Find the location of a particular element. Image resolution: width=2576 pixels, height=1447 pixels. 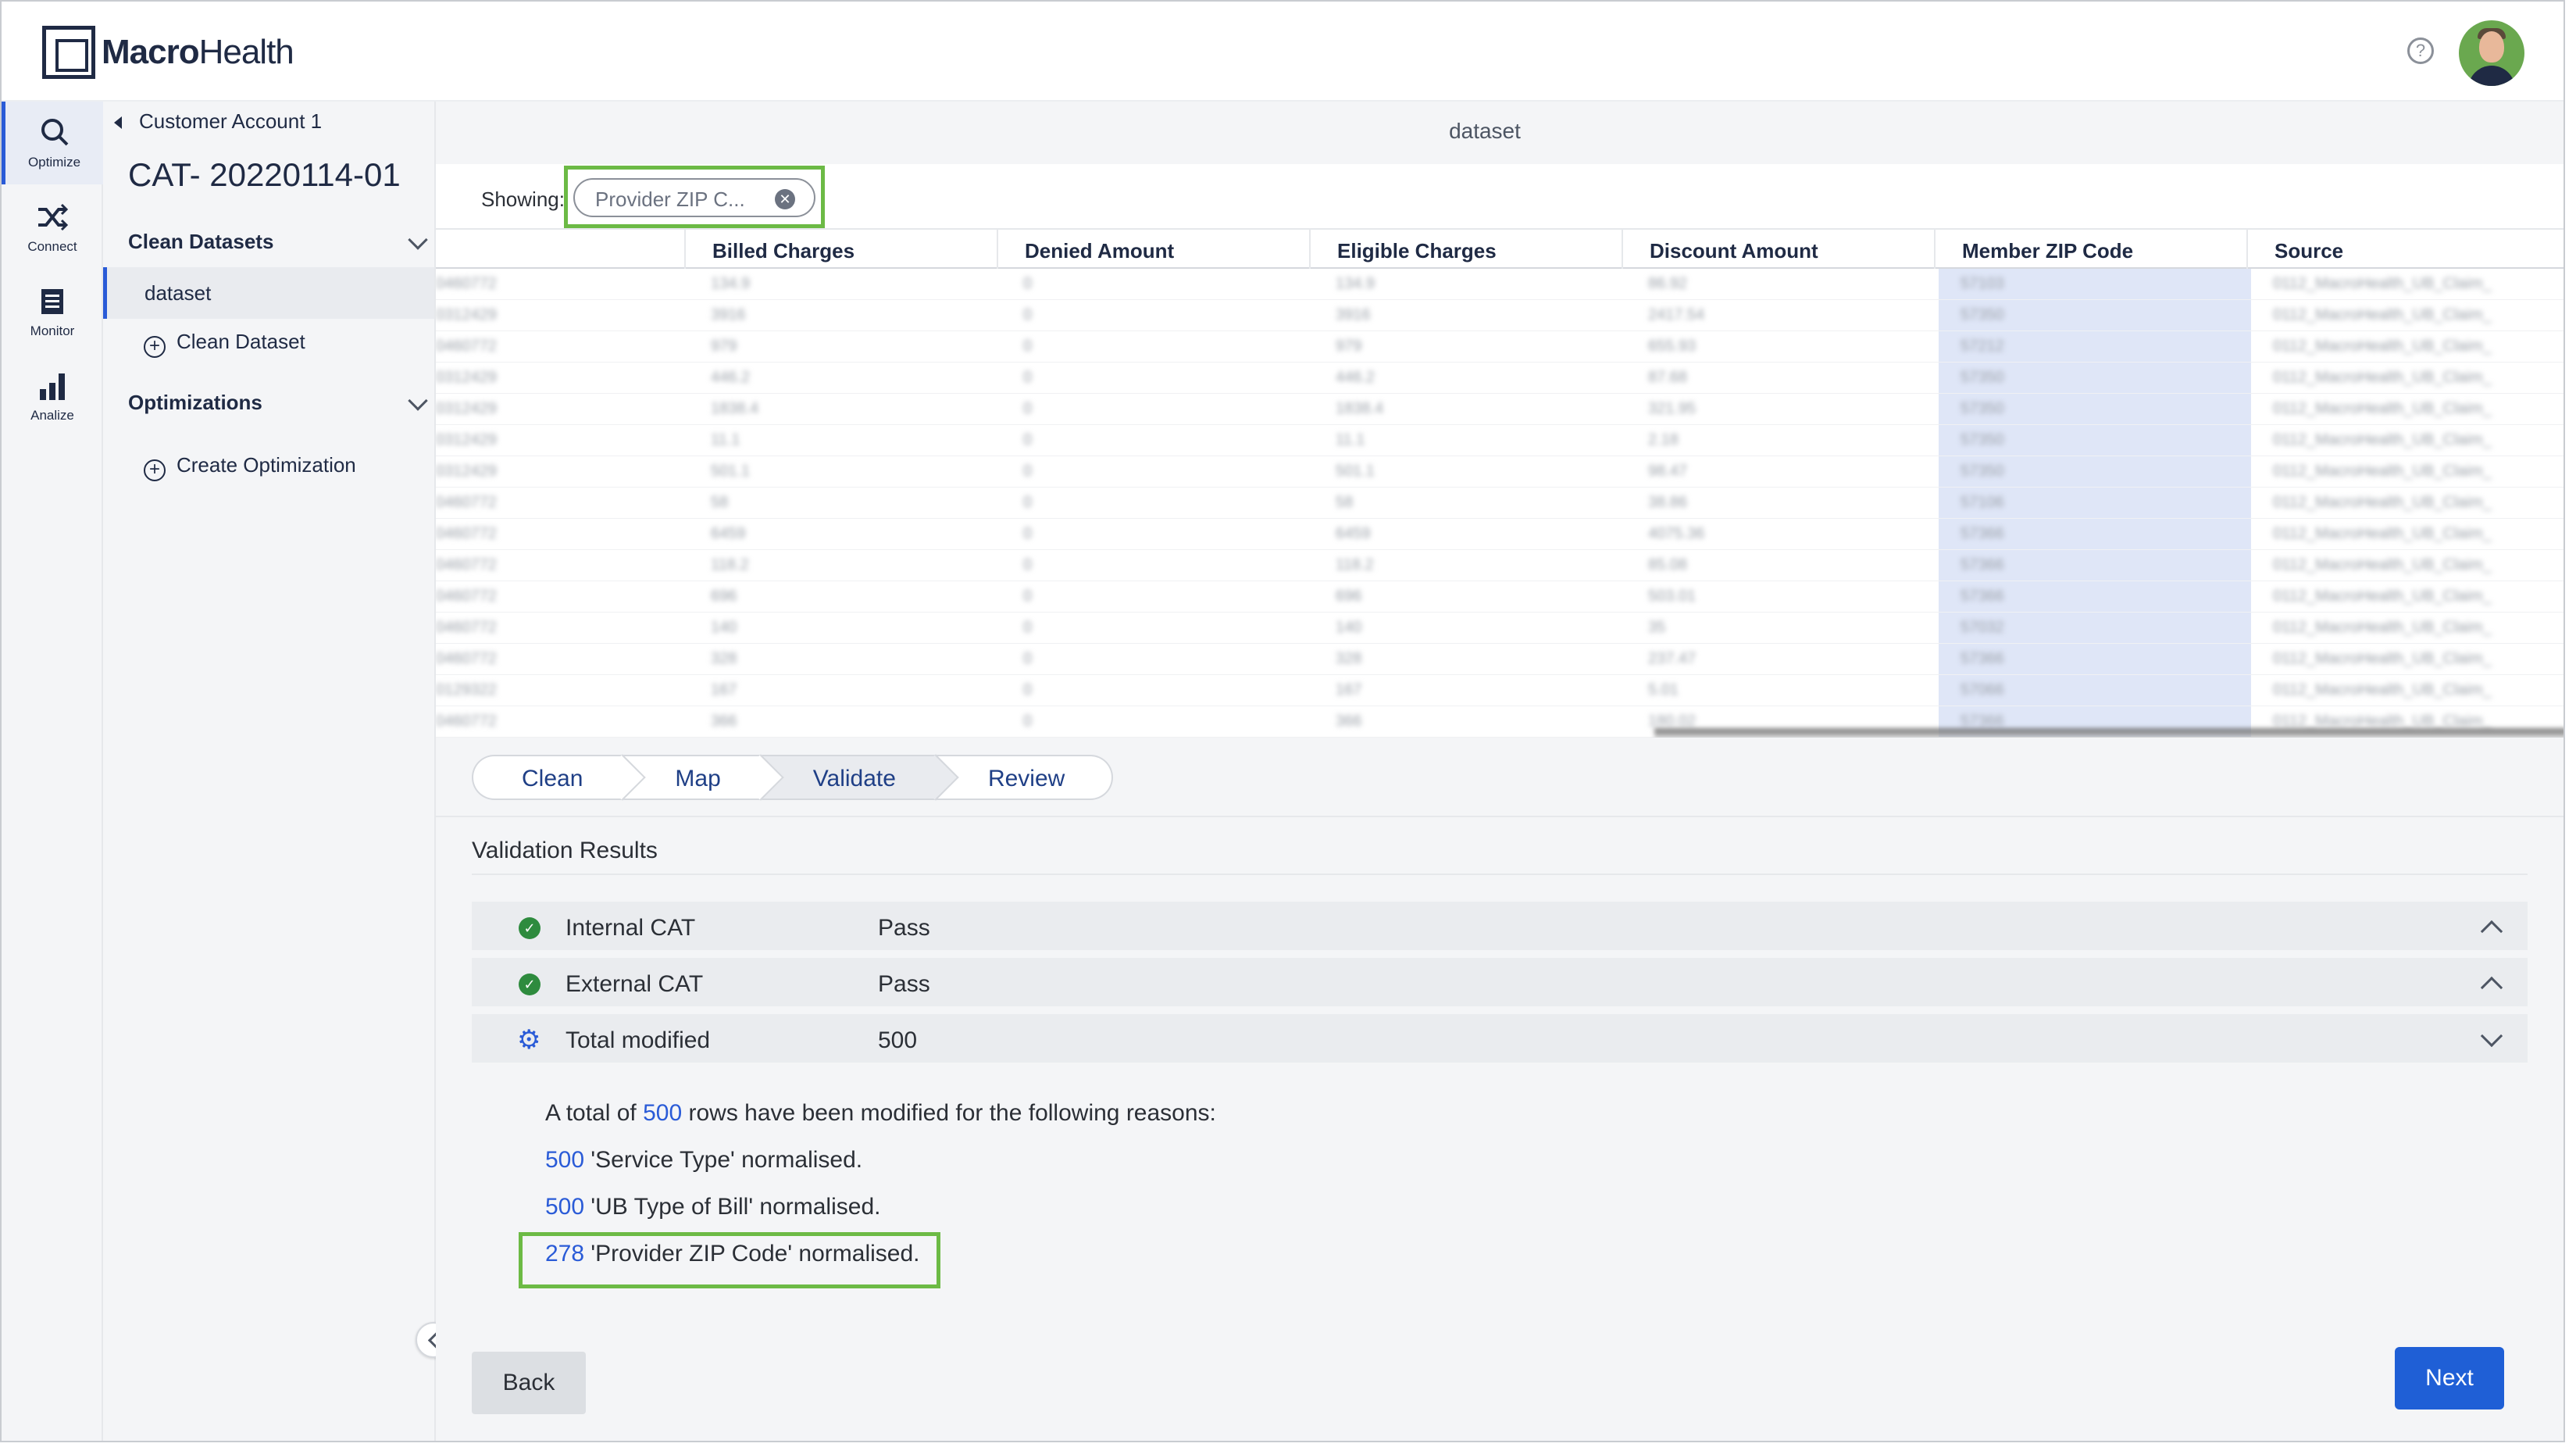

reason-item: 278 'Provider ZIP Code' normalised. is located at coordinates (732, 1254).